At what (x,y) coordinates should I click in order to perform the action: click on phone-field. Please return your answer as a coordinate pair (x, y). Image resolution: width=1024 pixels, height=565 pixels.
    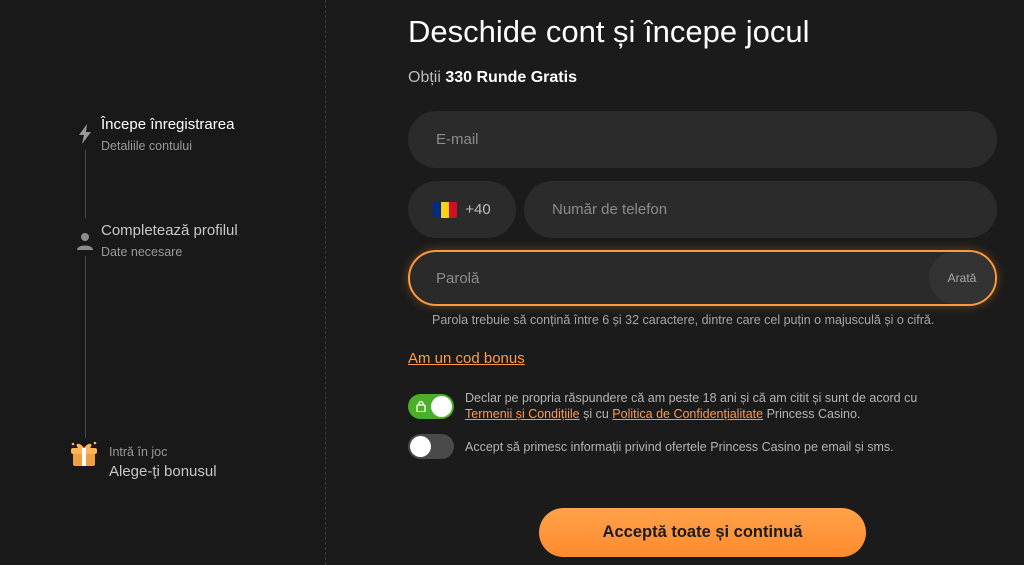
    Looking at the image, I should click on (760, 209).